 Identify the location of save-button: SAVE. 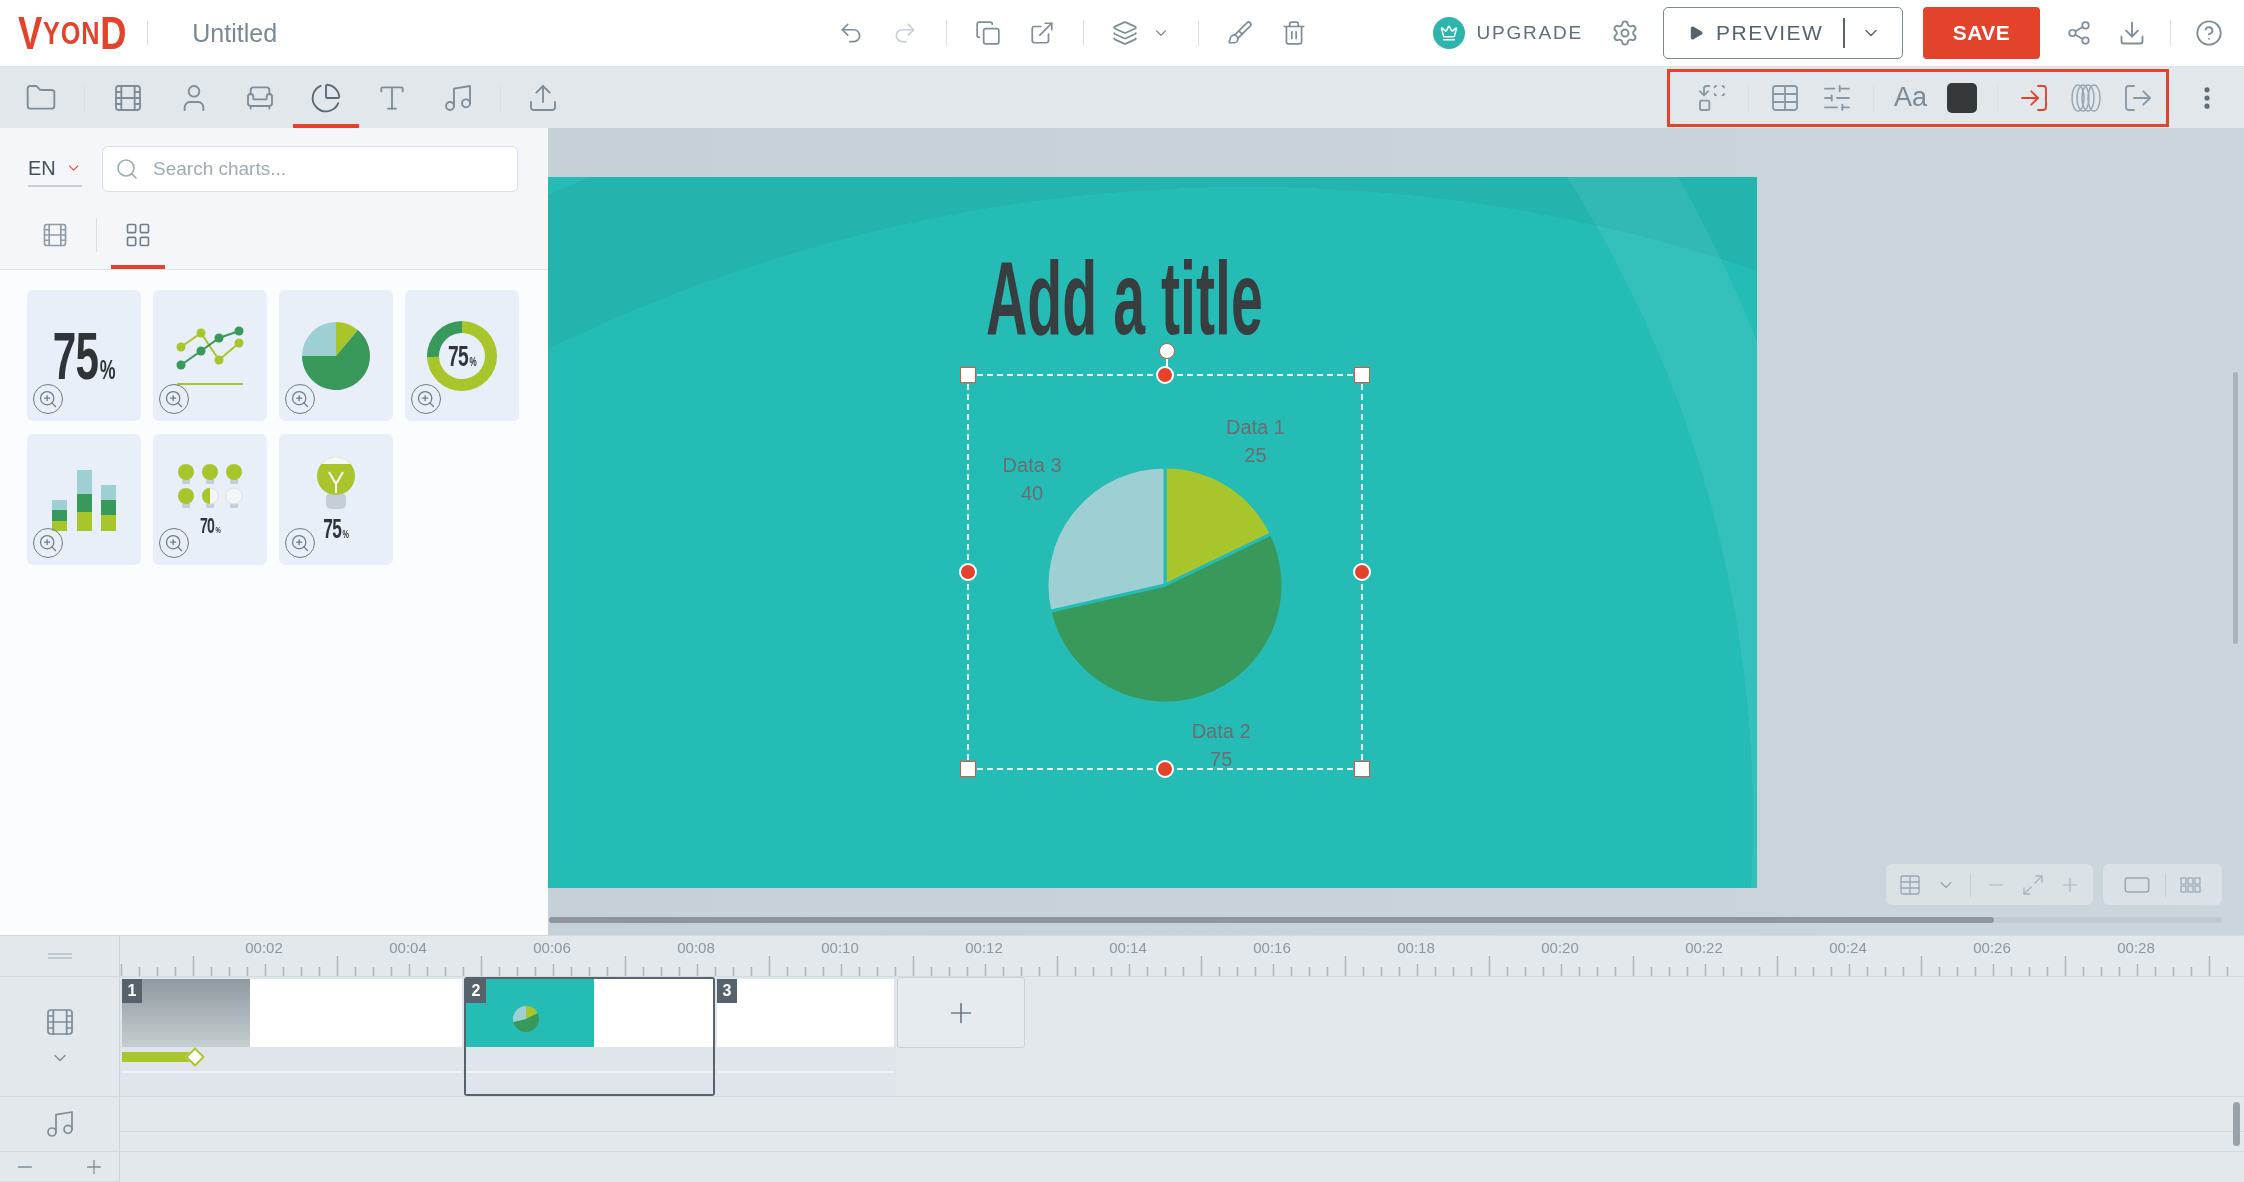
(1981, 33).